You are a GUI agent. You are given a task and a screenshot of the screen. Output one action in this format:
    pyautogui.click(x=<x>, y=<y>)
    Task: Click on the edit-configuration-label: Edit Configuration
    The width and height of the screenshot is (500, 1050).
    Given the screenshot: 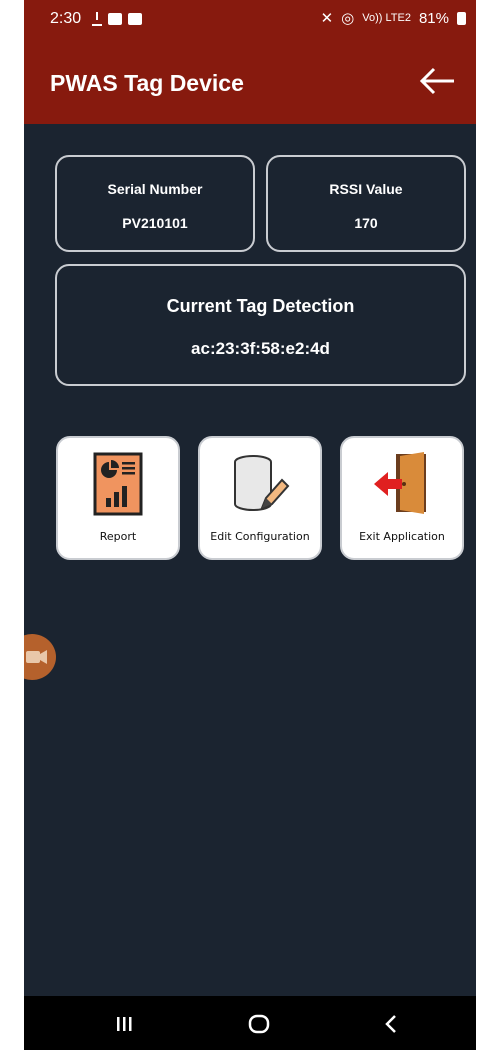 What is the action you would take?
    pyautogui.click(x=260, y=536)
    